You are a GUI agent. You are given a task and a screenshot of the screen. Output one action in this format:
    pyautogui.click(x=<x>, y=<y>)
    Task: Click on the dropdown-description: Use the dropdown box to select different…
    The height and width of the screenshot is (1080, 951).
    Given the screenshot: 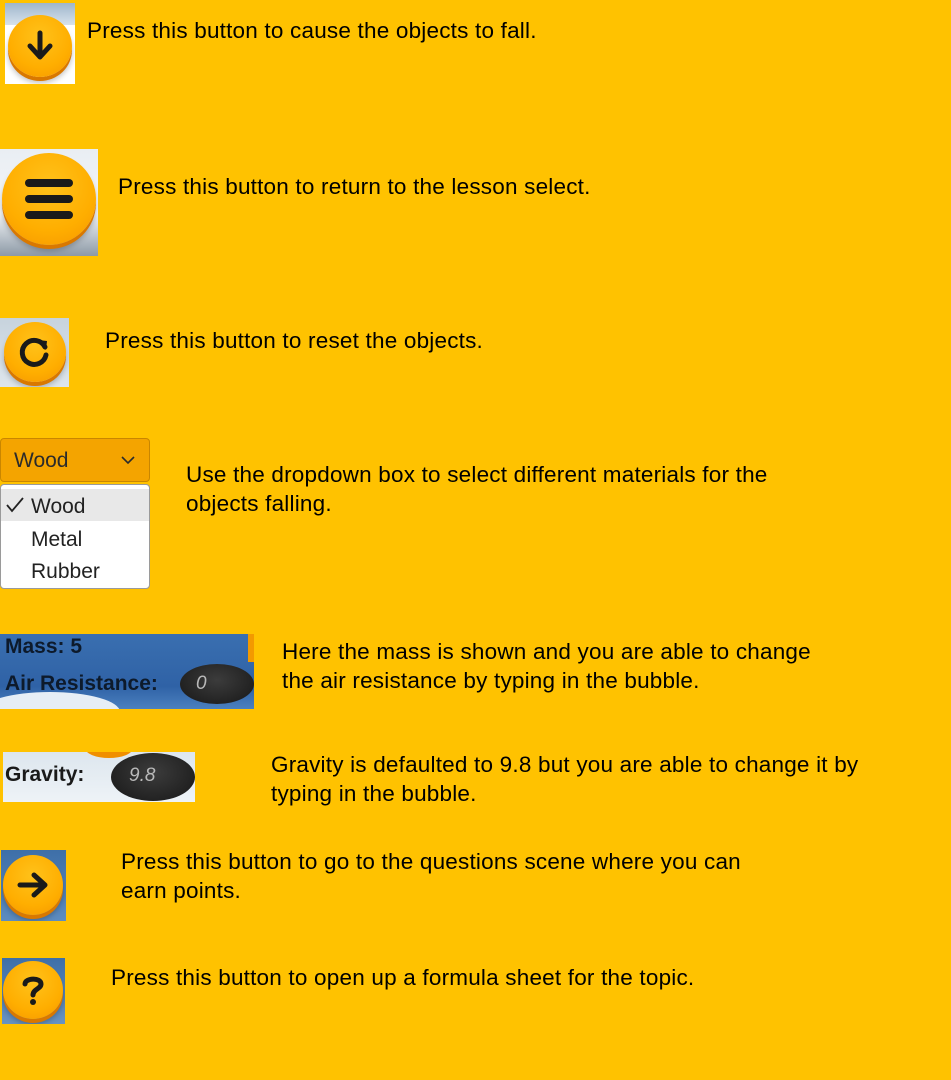 What is the action you would take?
    pyautogui.click(x=477, y=489)
    